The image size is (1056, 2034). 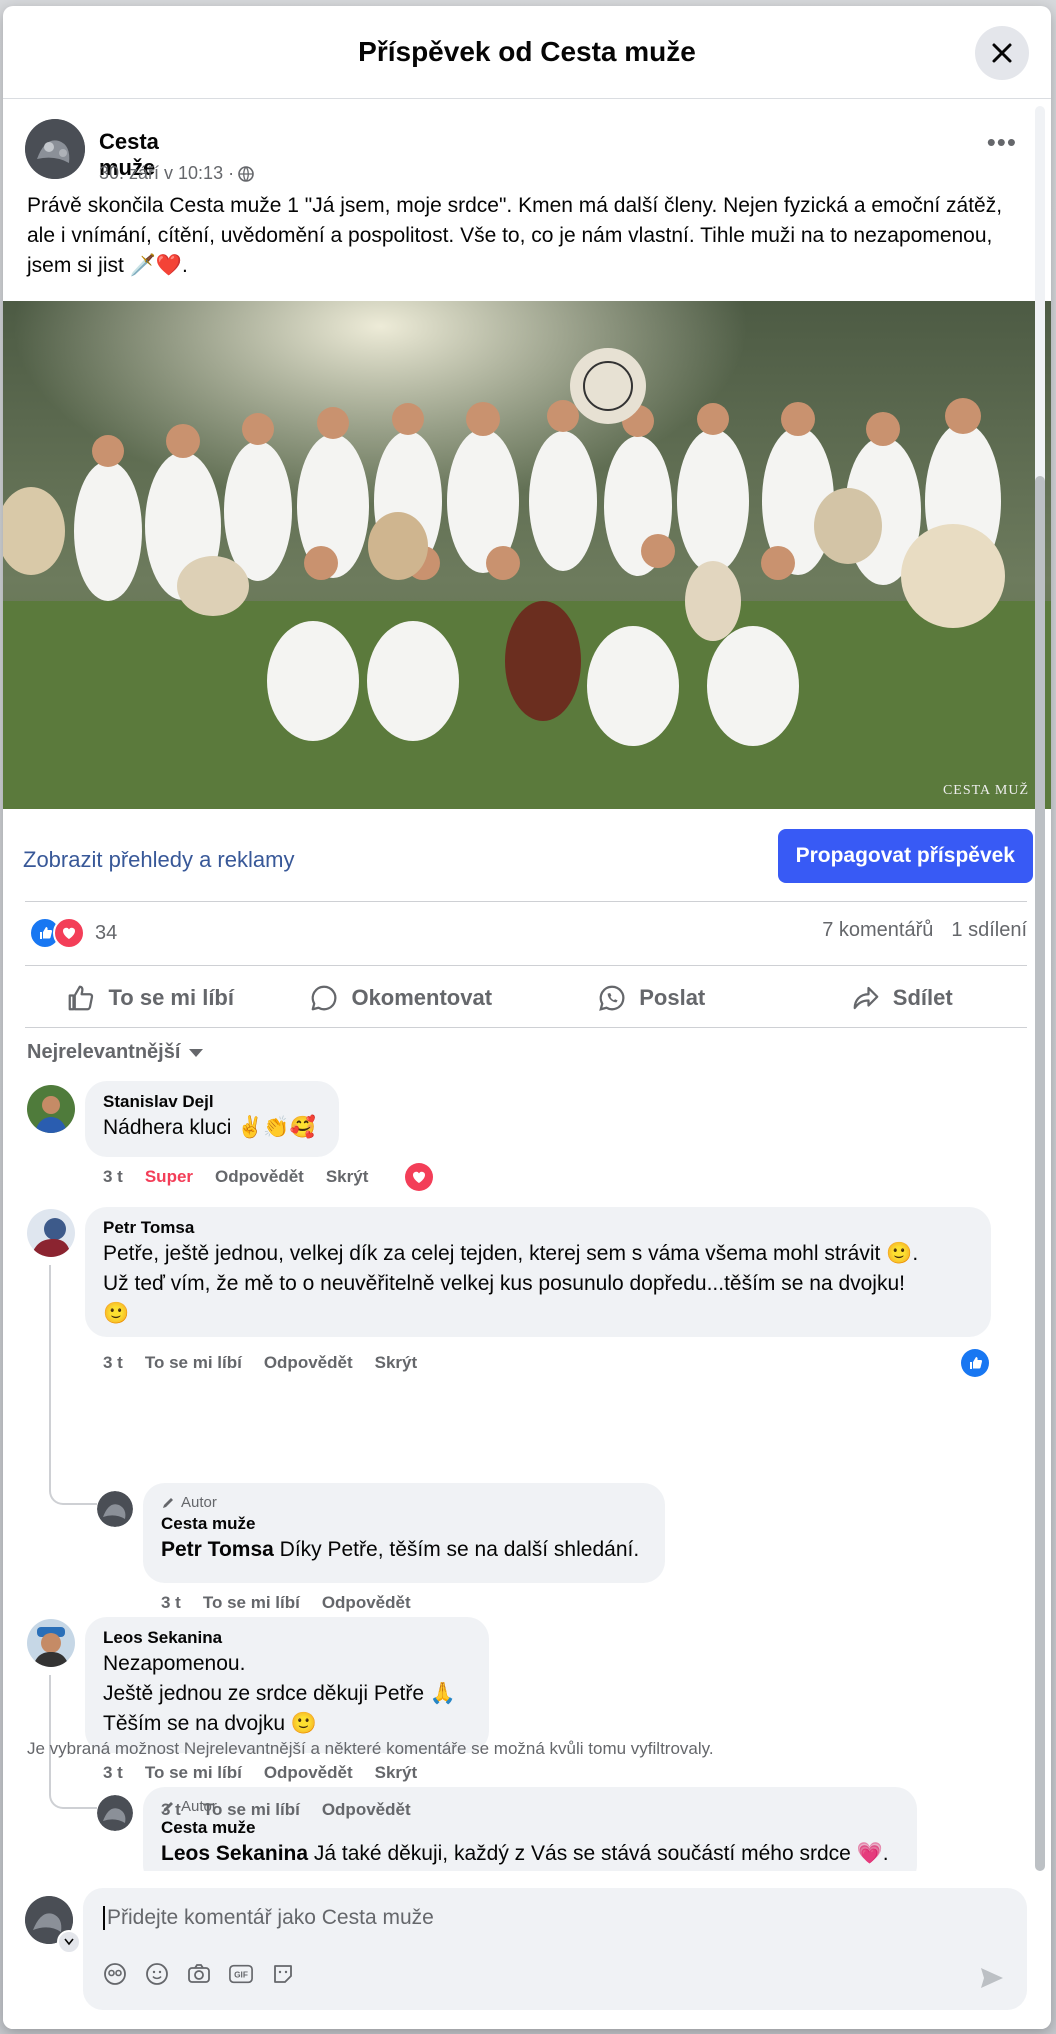 I want to click on comment-text-line: Ještě jednou ze srdce děkuji Petře 🙏, so click(x=280, y=1693).